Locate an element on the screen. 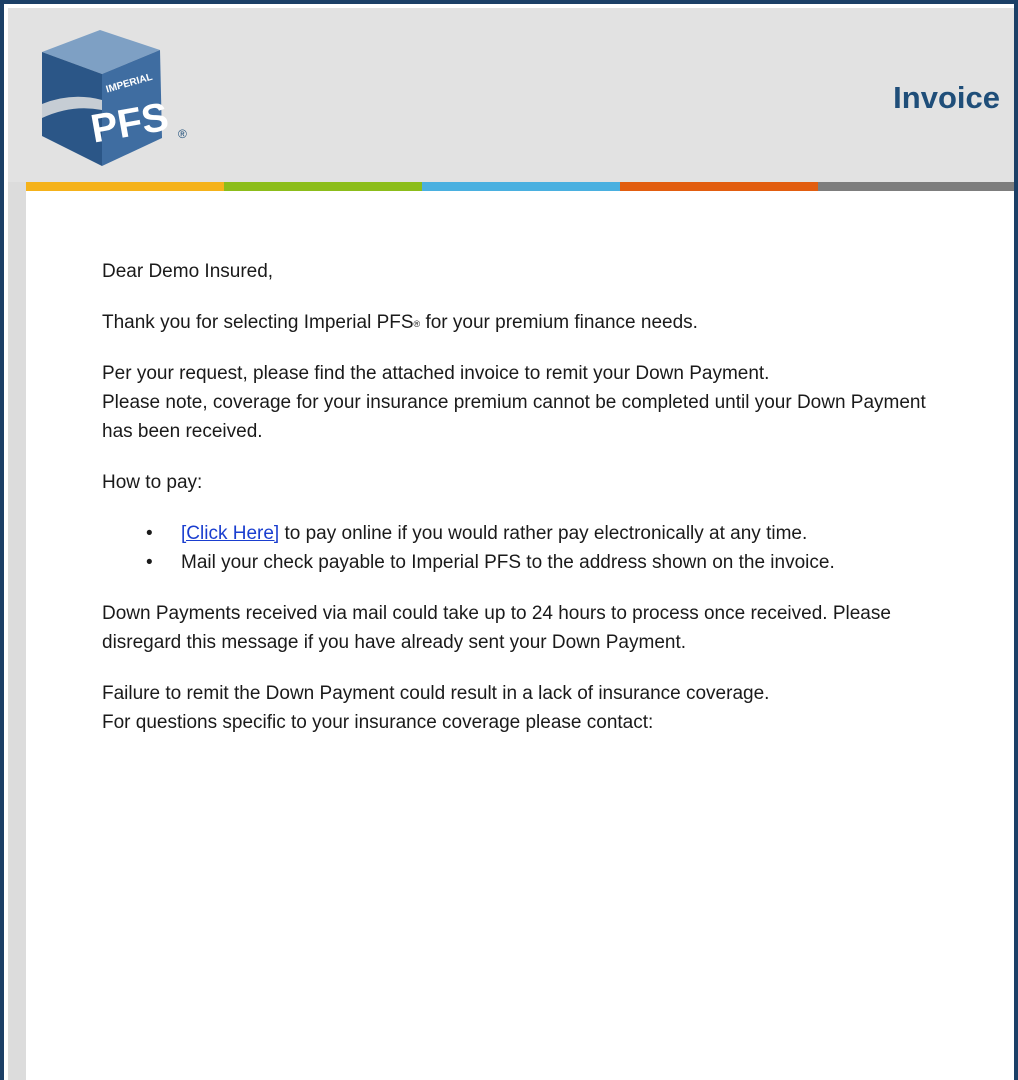 Image resolution: width=1018 pixels, height=1080 pixels. page-title: Invoice is located at coordinates (946, 97).